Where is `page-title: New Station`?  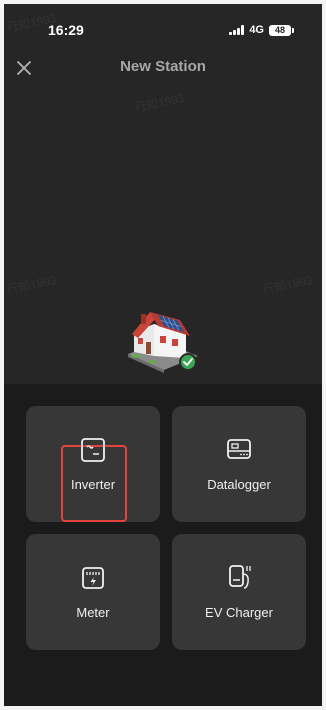 page-title: New Station is located at coordinates (163, 66).